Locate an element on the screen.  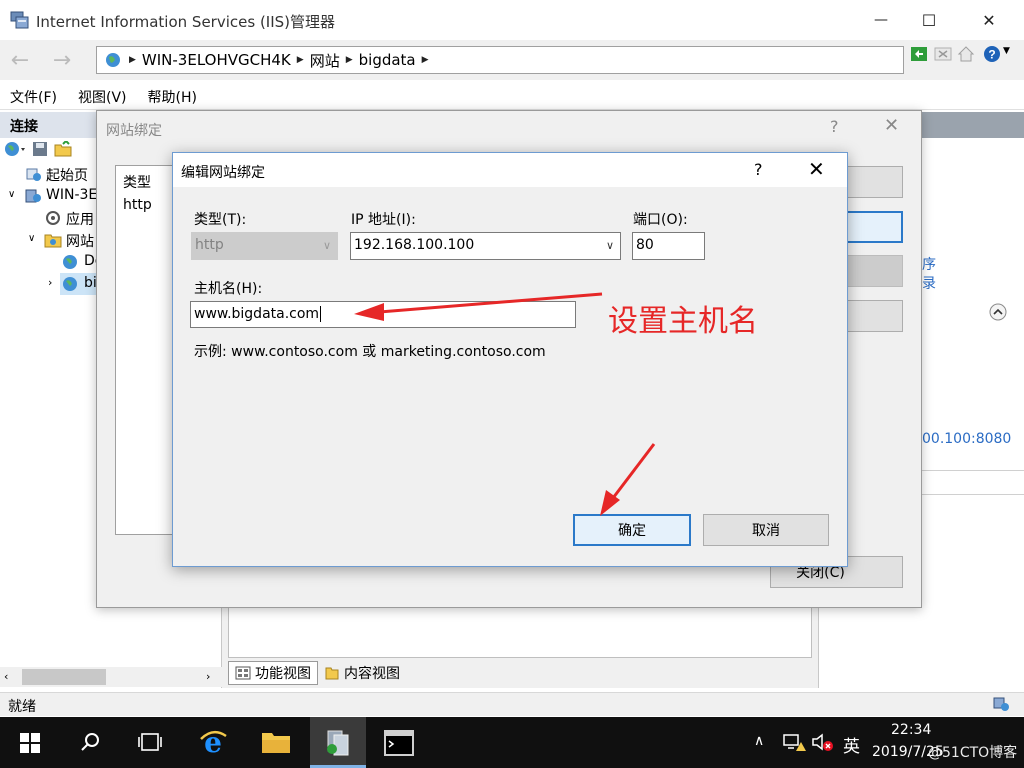
tab-features-label: 功能视图 is located at coordinates (283, 674).